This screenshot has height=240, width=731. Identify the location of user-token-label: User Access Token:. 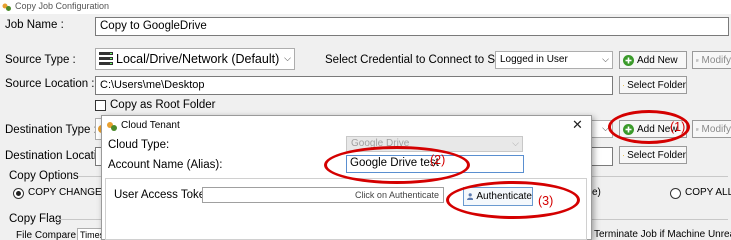
(164, 195).